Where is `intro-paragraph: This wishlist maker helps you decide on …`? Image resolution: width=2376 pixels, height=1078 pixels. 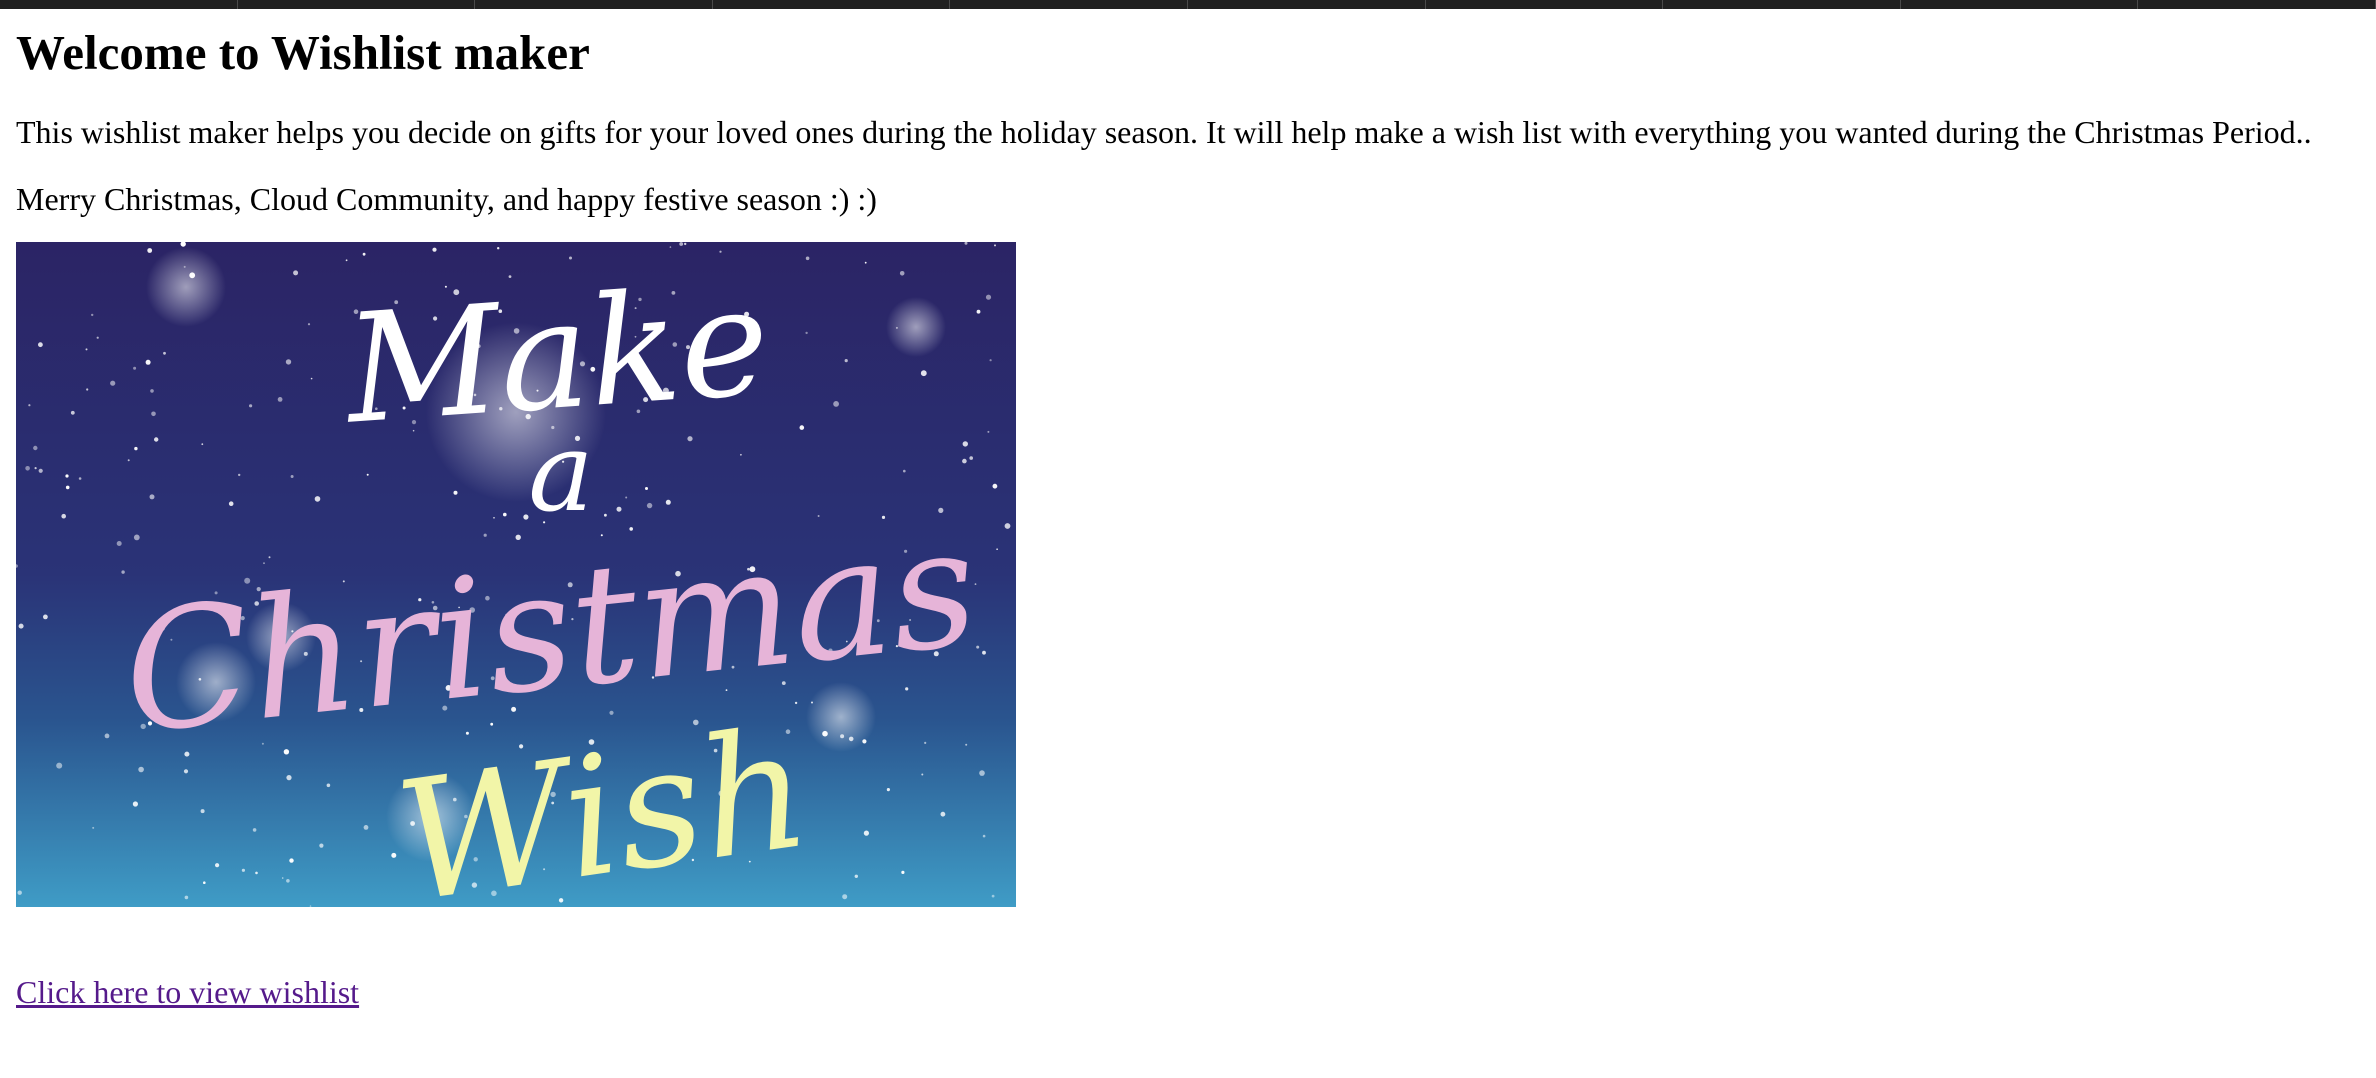
intro-paragraph: This wishlist maker helps you decide on … is located at coordinates (1164, 132).